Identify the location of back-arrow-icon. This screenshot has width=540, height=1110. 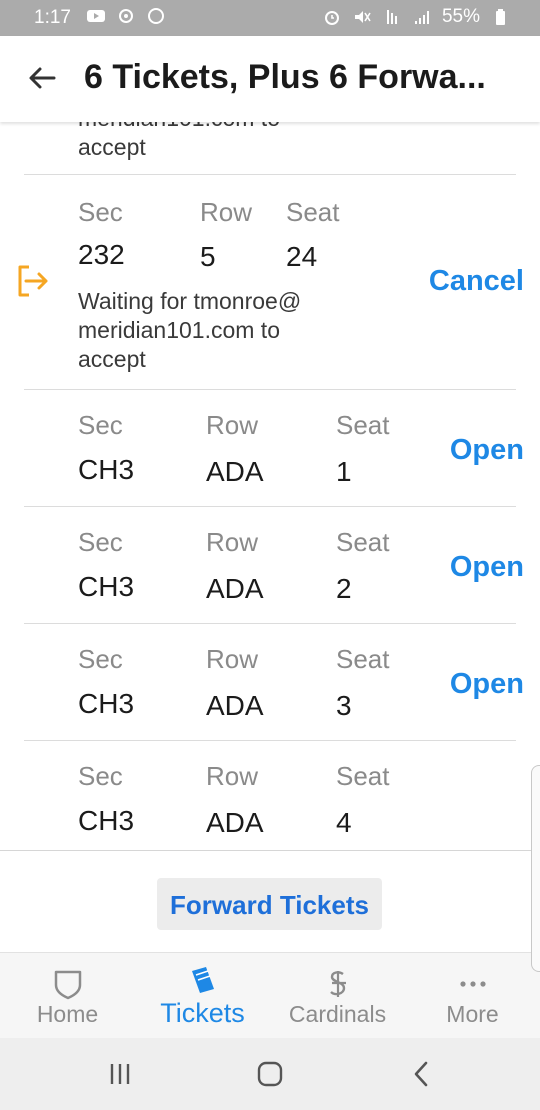
(42, 78).